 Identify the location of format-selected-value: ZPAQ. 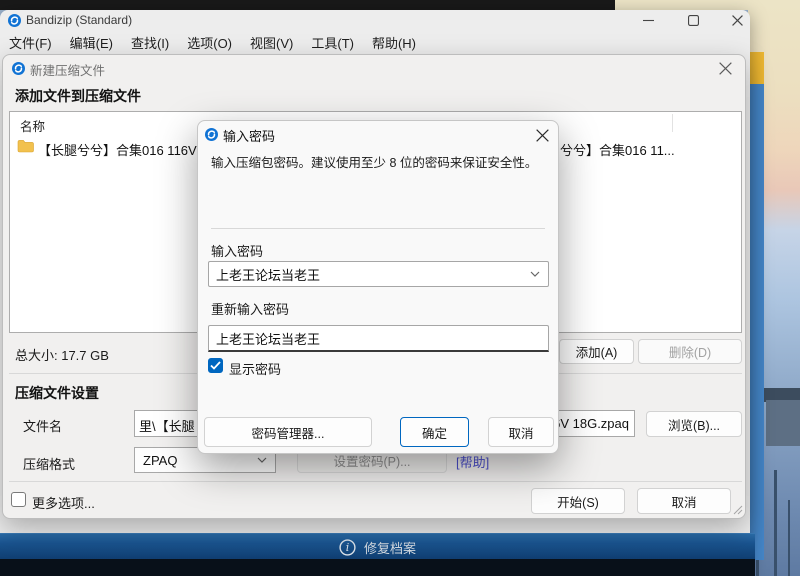
(160, 460).